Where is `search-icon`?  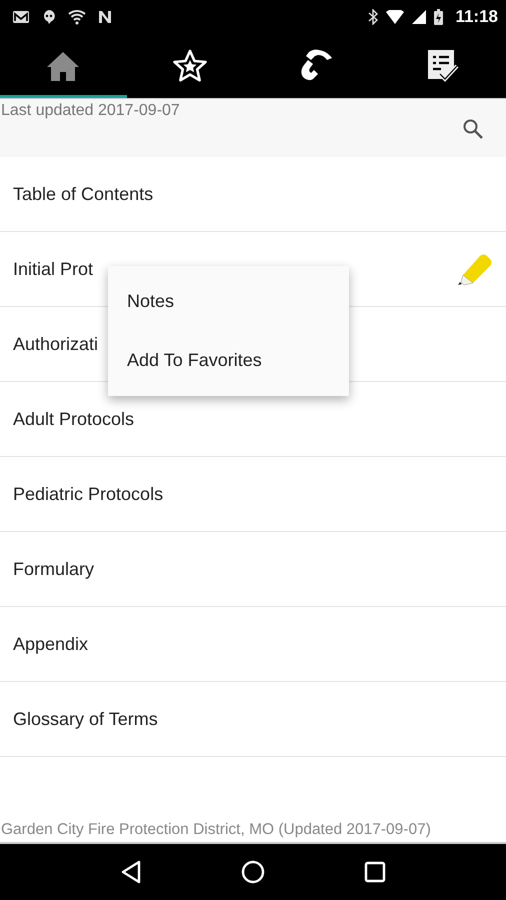 search-icon is located at coordinates (473, 129).